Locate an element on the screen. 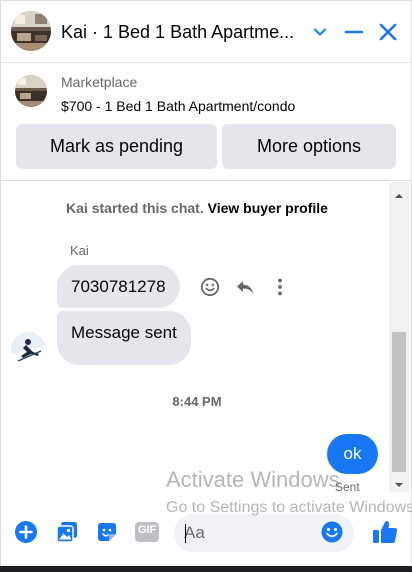 Image resolution: width=412 pixels, height=572 pixels. incoming-message-bubble: Message sent is located at coordinates (124, 338).